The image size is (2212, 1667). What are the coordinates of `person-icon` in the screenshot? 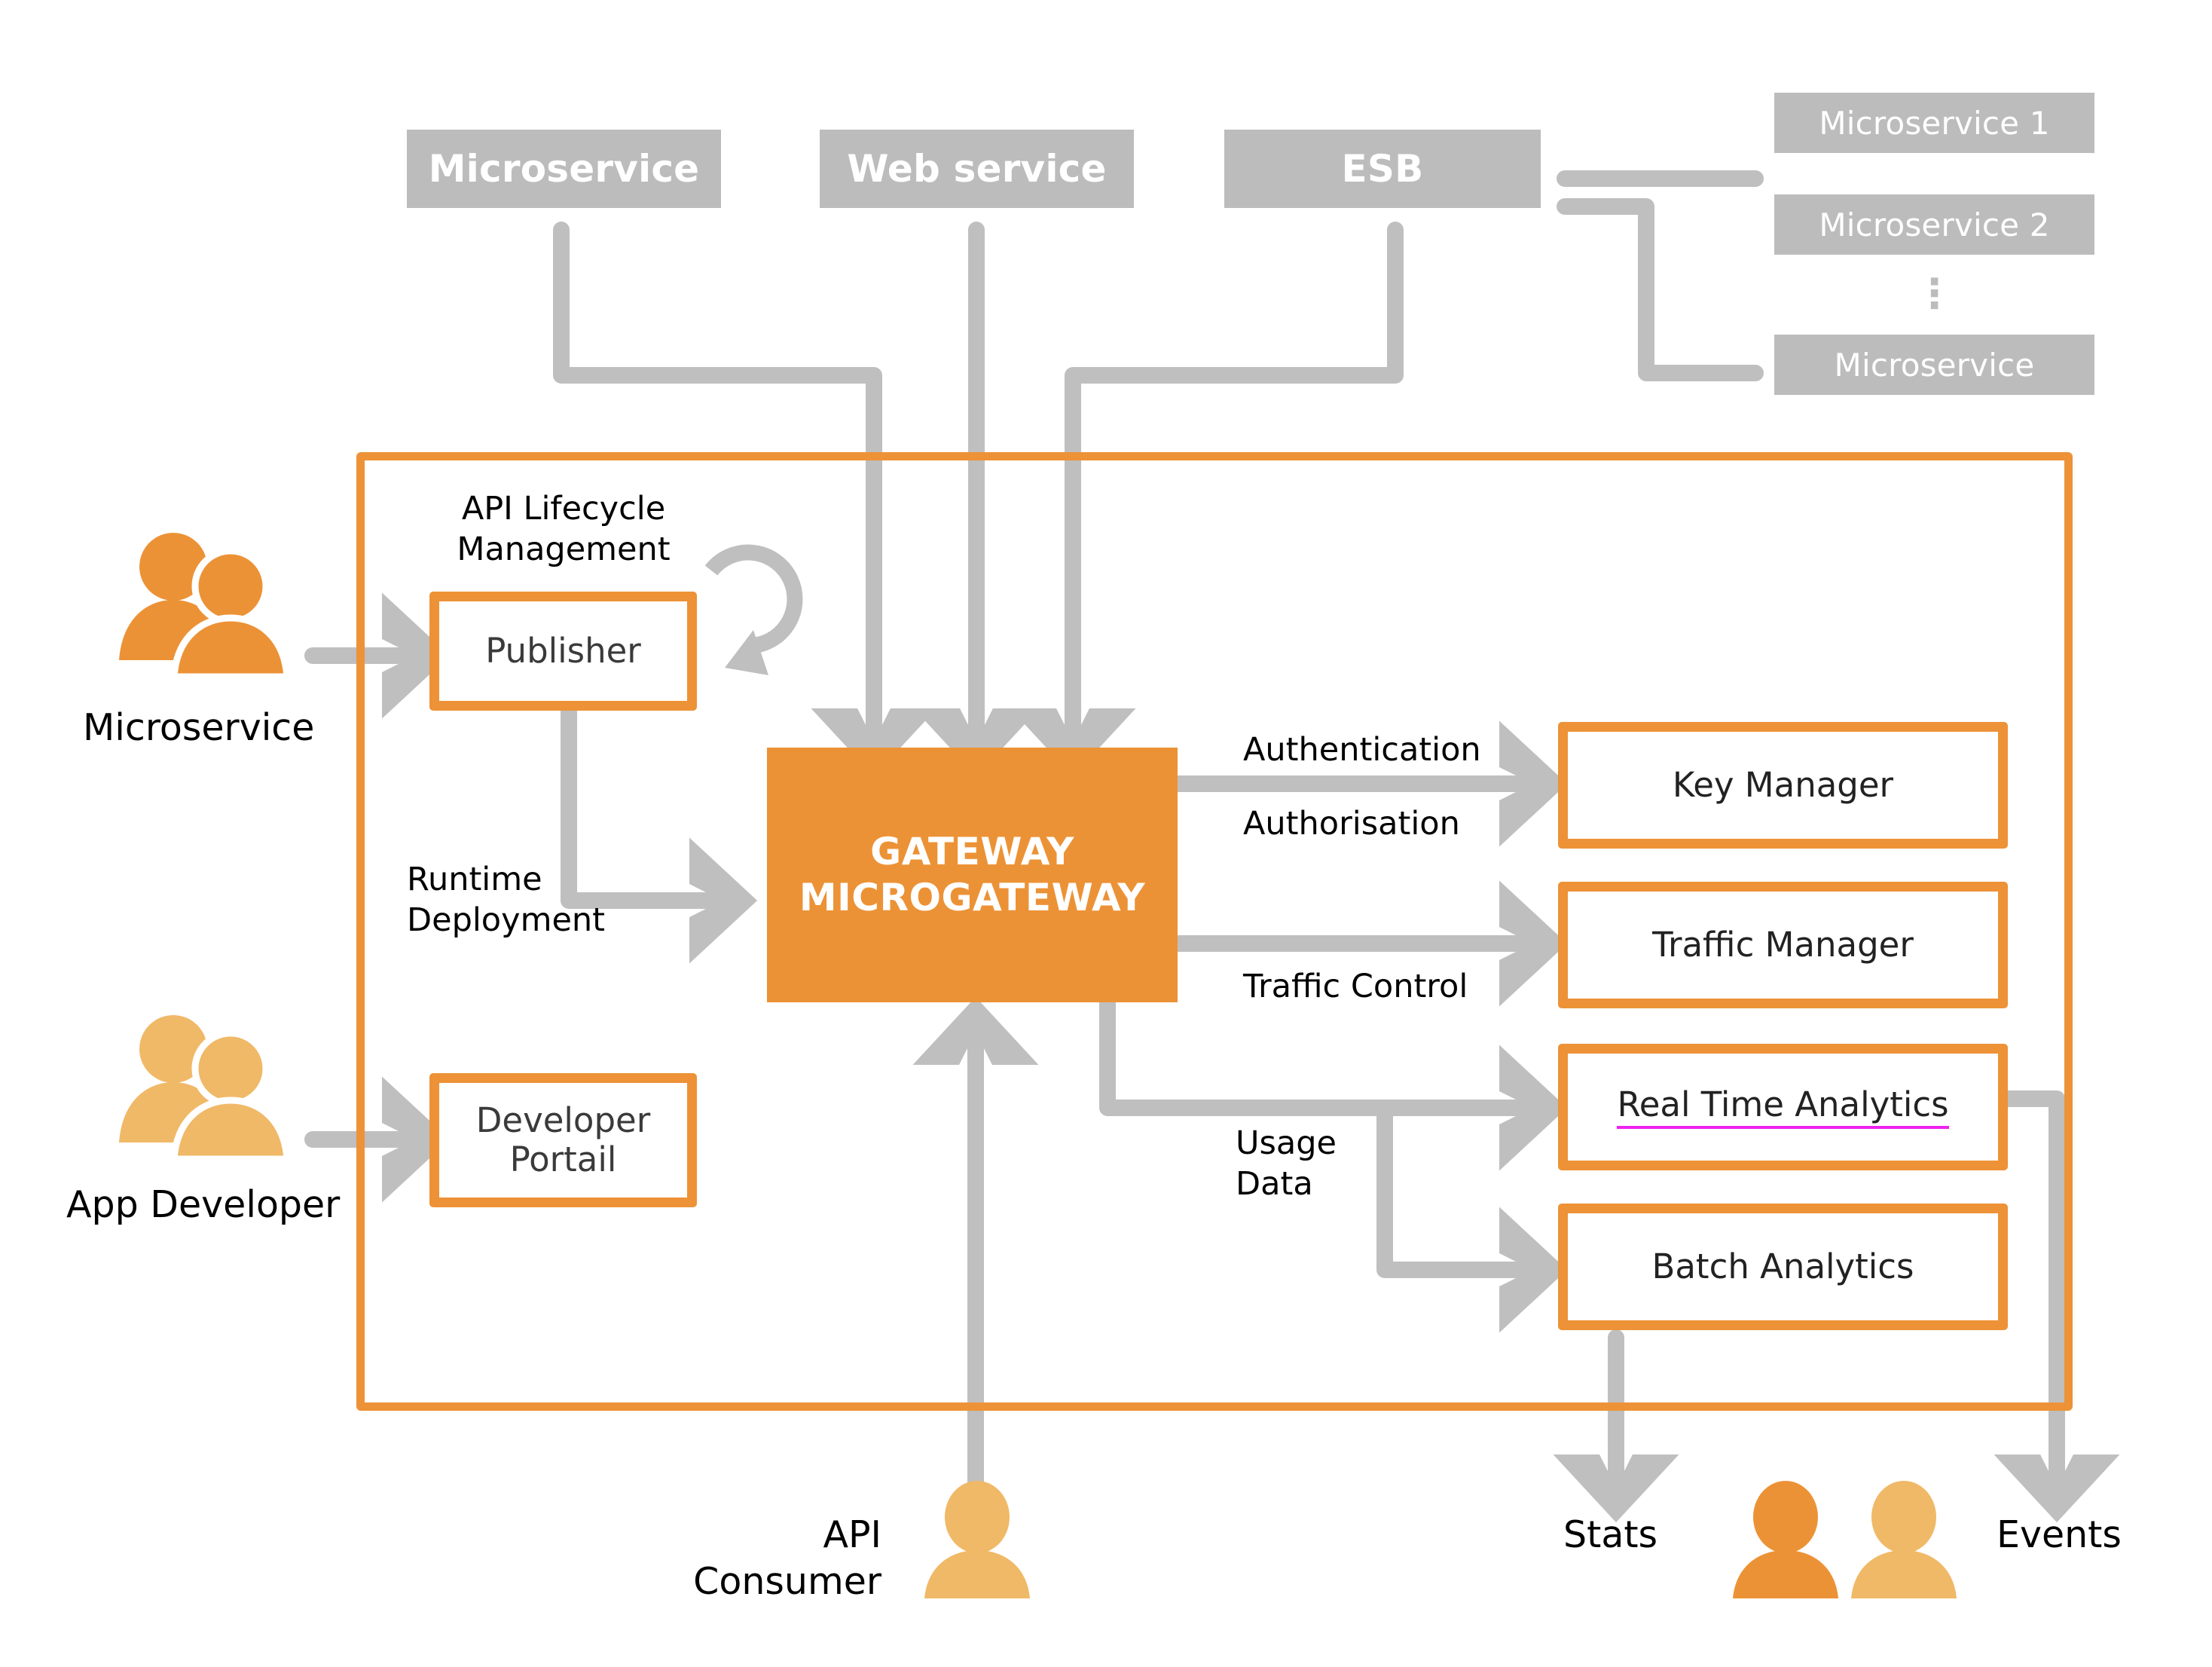 It's located at (977, 1539).